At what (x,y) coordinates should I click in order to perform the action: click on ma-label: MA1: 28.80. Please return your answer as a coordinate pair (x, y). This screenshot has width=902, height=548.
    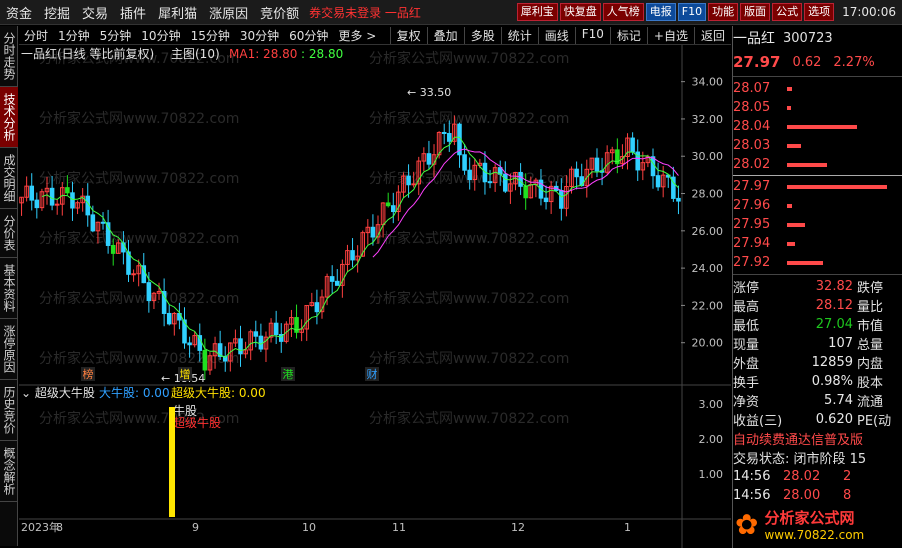
    Looking at the image, I should click on (263, 54).